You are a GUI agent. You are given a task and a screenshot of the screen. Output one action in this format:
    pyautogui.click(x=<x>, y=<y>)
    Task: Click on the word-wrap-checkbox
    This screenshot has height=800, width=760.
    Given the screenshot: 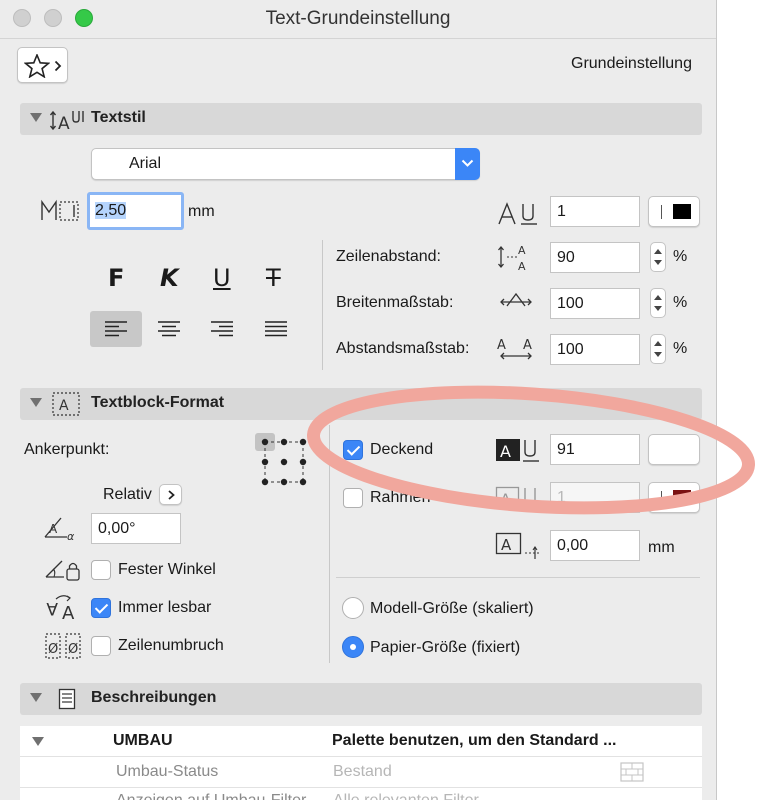 What is the action you would take?
    pyautogui.click(x=101, y=646)
    